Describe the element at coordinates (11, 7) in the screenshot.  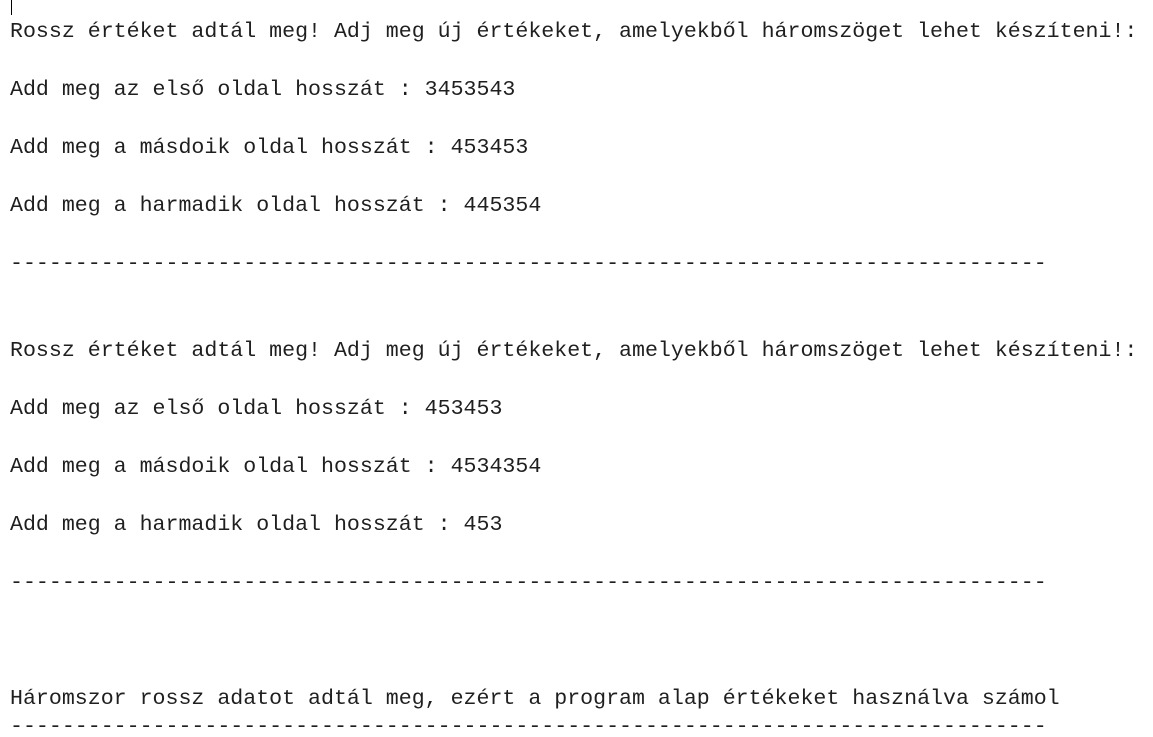
I see `text-cursor` at that location.